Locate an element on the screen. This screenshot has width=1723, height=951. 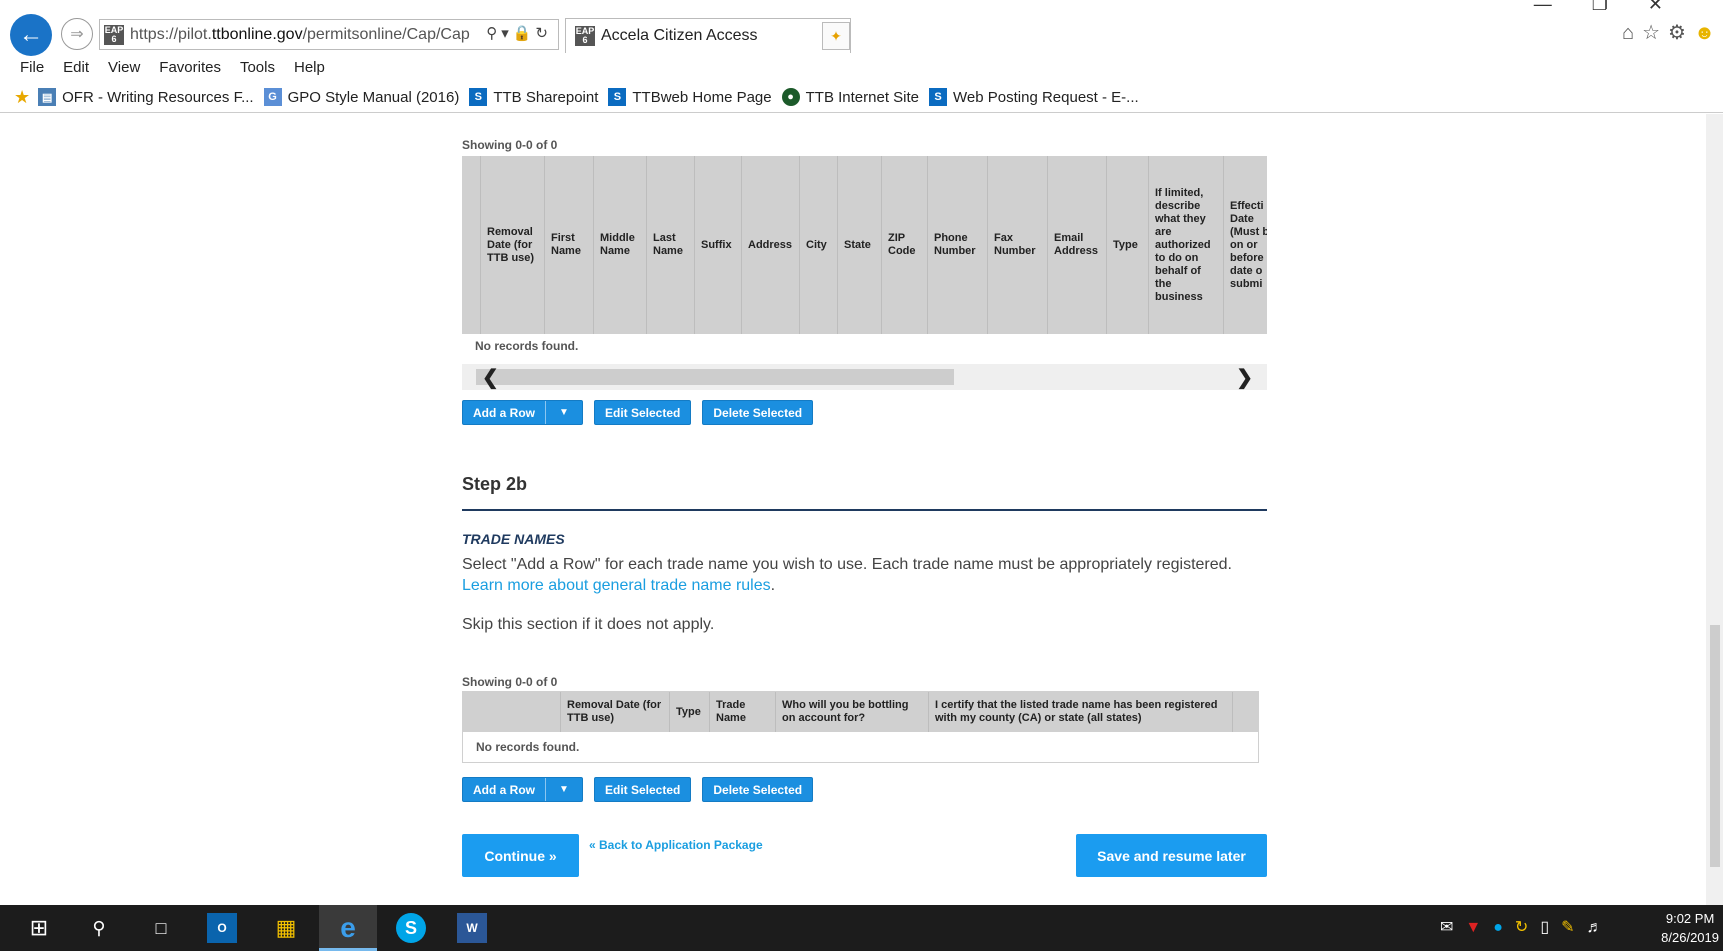
notes-icon: ✎ is located at coordinates (1573, 927).